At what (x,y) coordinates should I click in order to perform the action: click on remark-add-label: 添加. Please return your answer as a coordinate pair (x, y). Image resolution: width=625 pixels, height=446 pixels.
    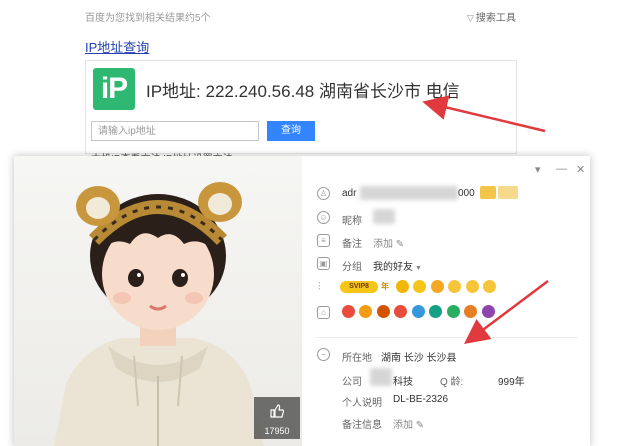
    Looking at the image, I should click on (383, 244).